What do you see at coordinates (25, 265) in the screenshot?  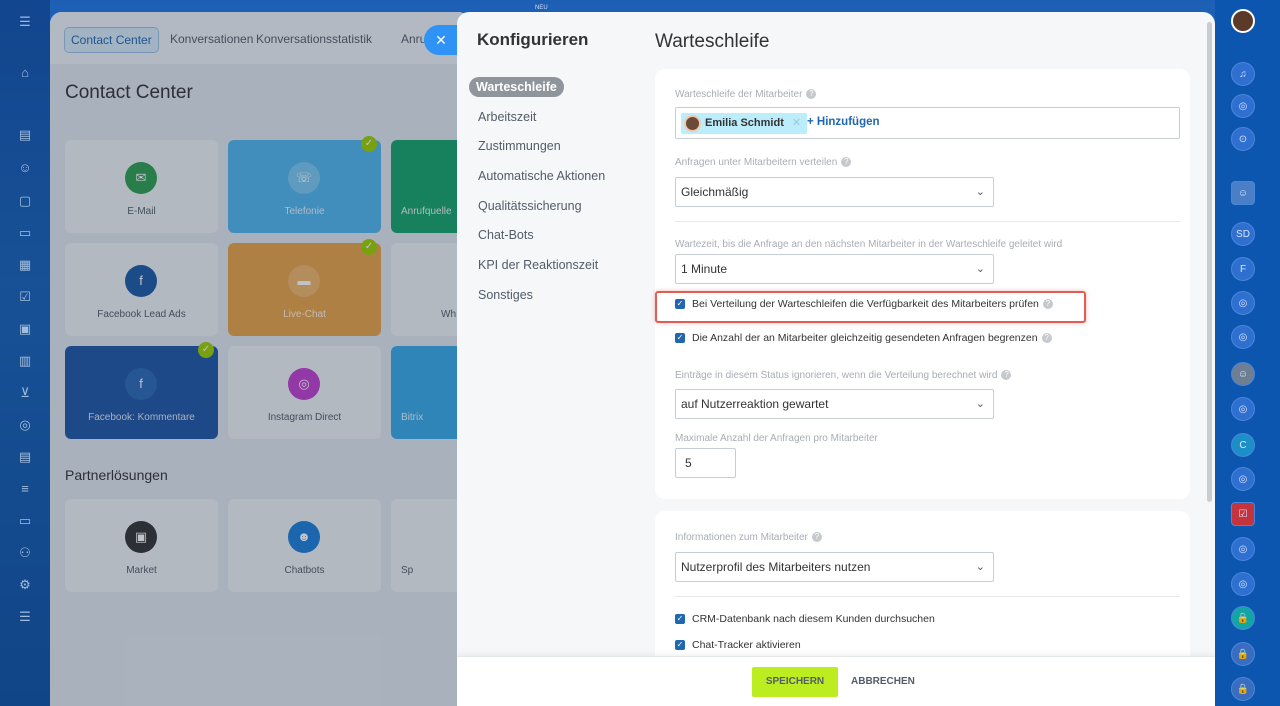 I see `calendar-icon: ▦` at bounding box center [25, 265].